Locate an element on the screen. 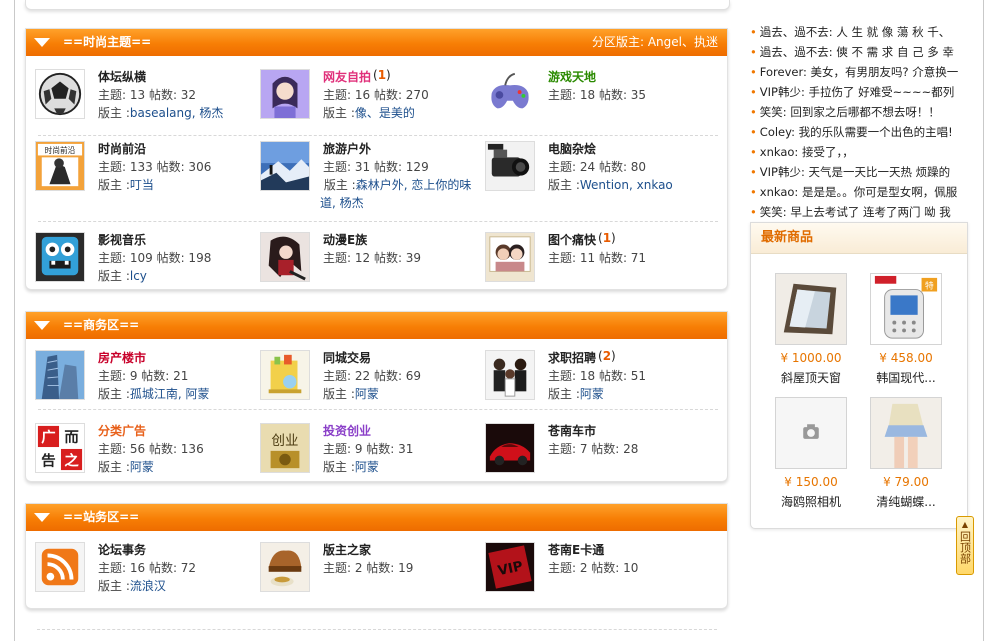  forum-stats: 主题: 9 帖数: 21 is located at coordinates (143, 376).